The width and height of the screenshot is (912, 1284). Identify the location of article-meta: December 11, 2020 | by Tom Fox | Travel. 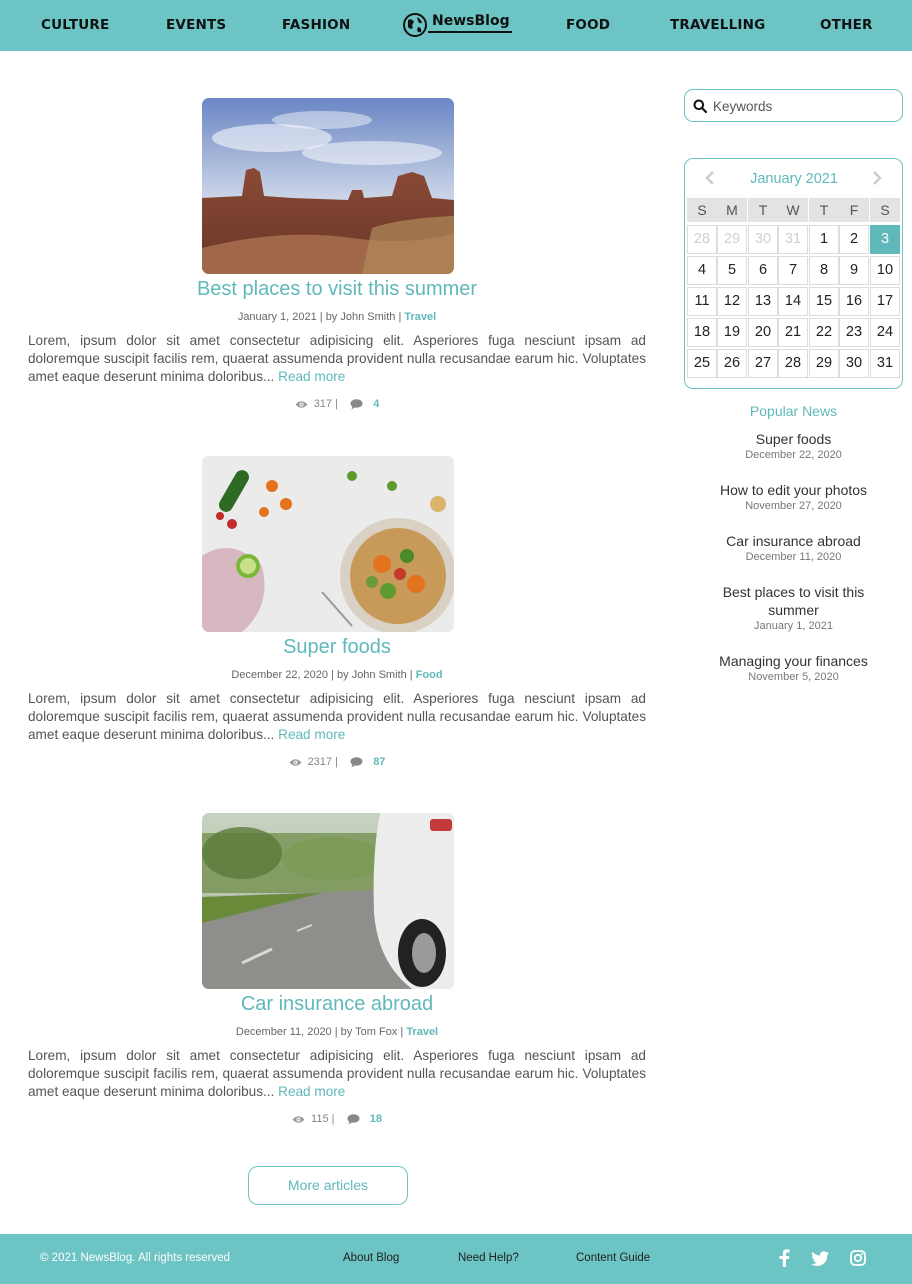
(337, 1032).